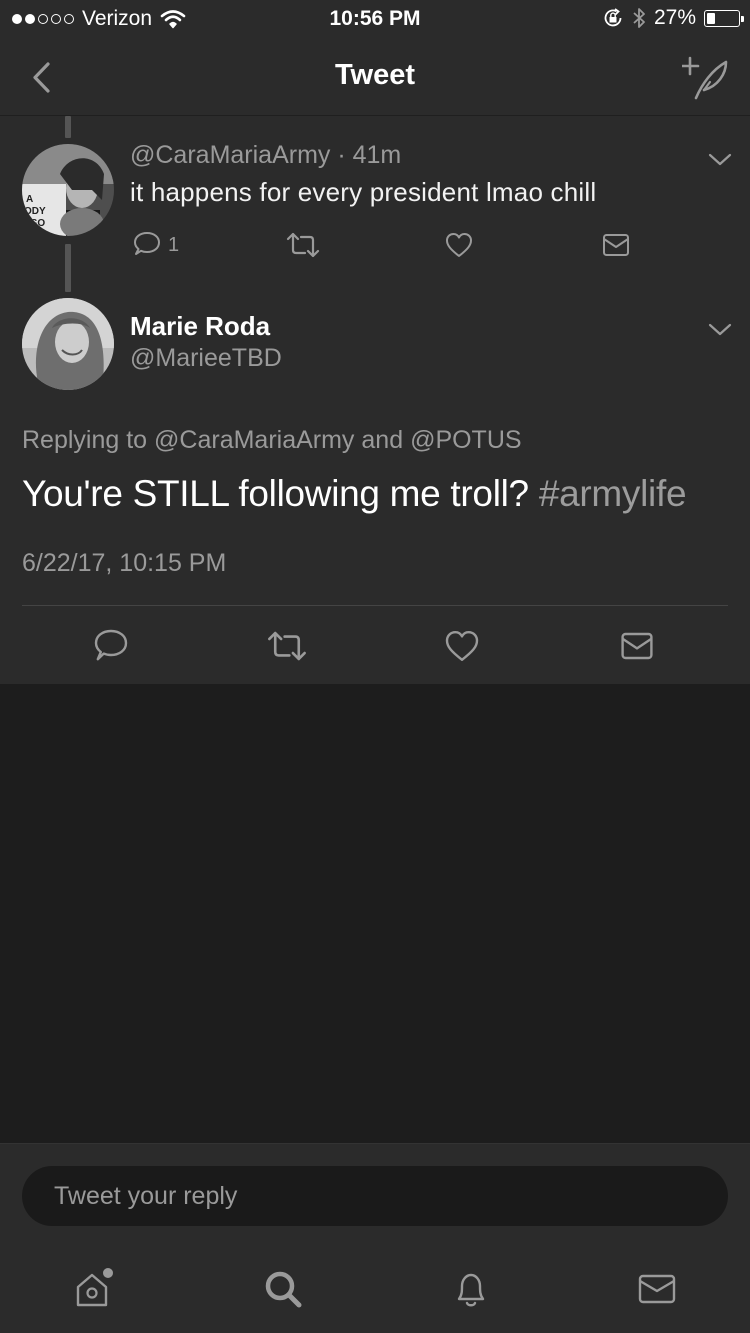  I want to click on parent-tweet-header: @CaraMariaArmy · 41m, so click(265, 155).